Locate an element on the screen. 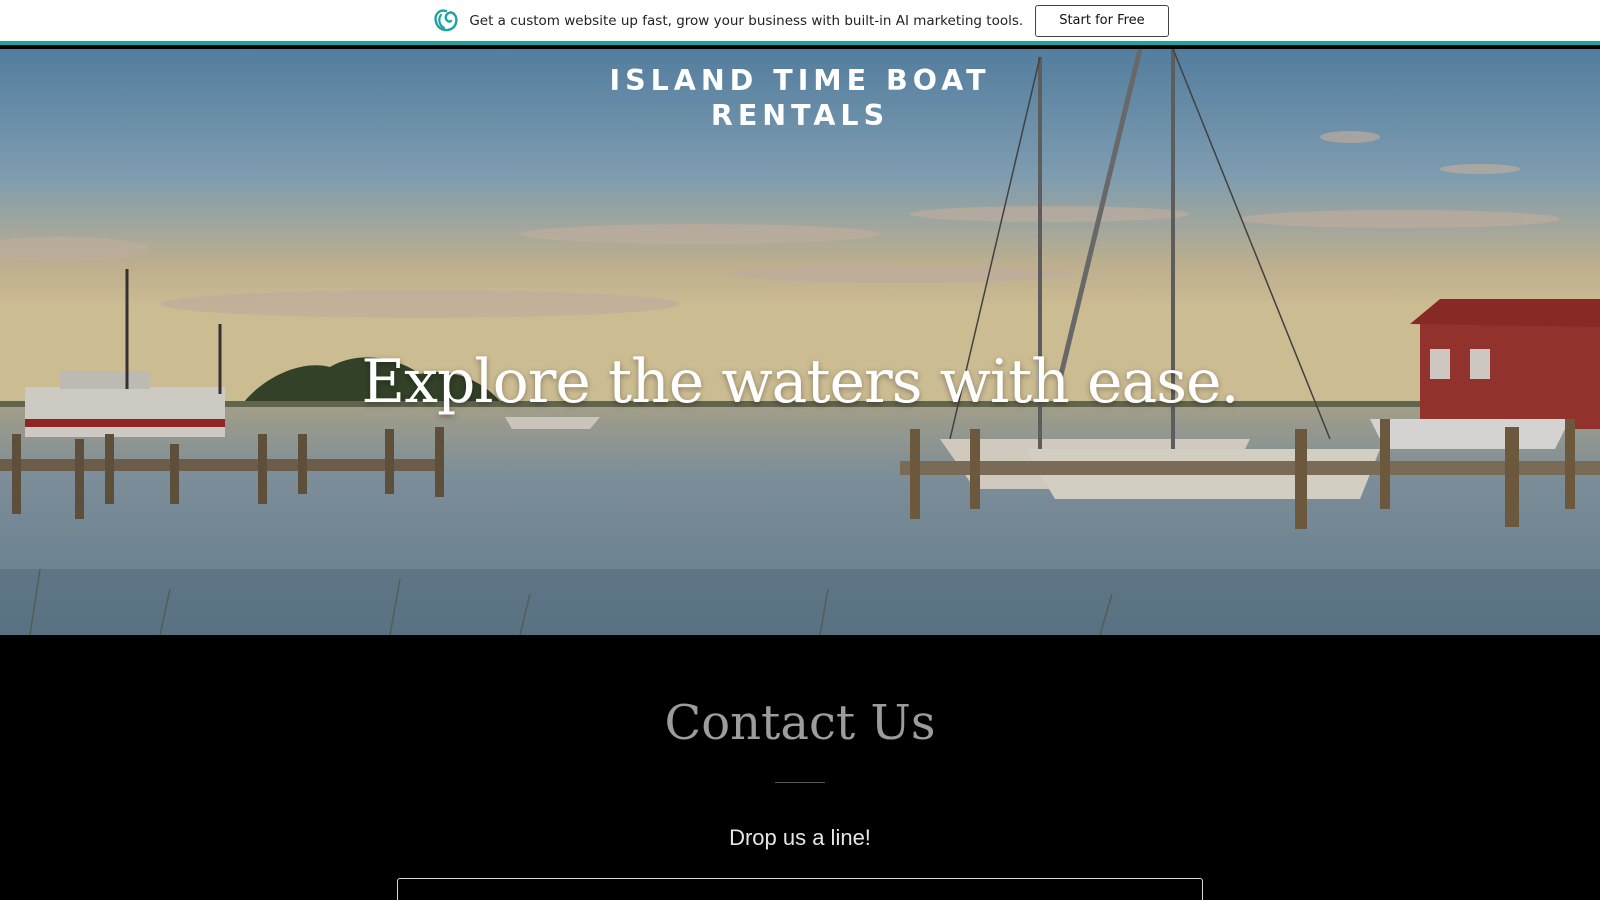 The image size is (1600, 900). start-for-free-button: Start for Free is located at coordinates (1102, 20).